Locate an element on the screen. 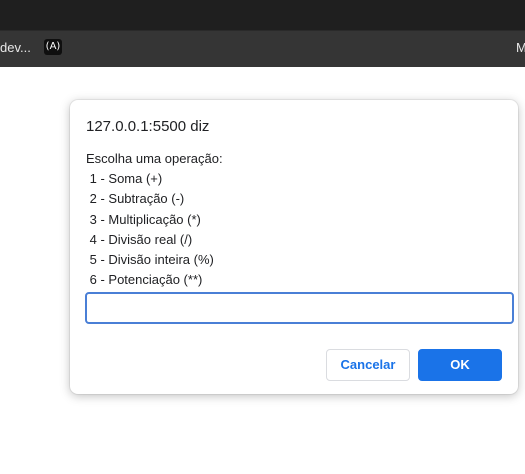 The image size is (525, 474). browser-tab-strip is located at coordinates (262, 15).